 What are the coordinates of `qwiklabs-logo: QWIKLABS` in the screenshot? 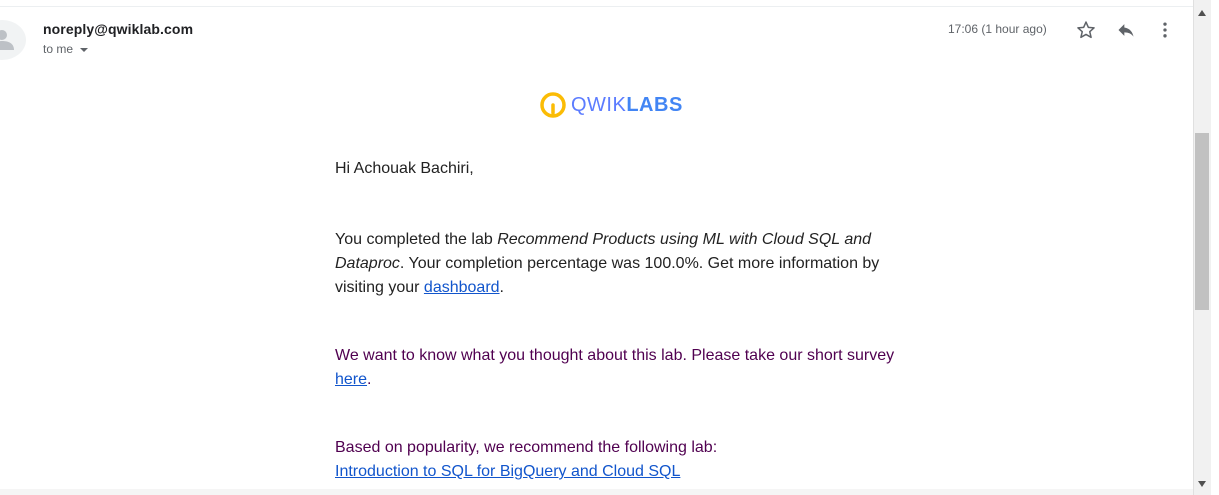 It's located at (611, 105).